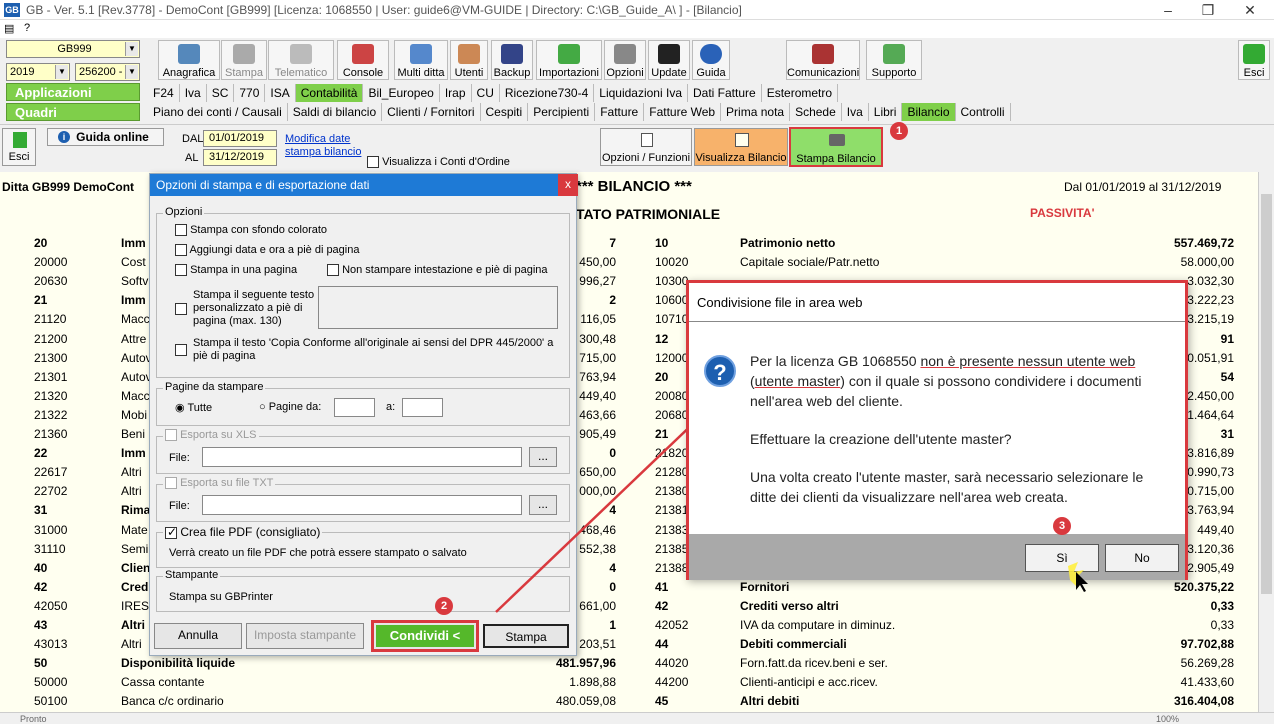 The width and height of the screenshot is (1274, 724). What do you see at coordinates (526, 636) in the screenshot?
I see `stampa-dialog-button: Stampa` at bounding box center [526, 636].